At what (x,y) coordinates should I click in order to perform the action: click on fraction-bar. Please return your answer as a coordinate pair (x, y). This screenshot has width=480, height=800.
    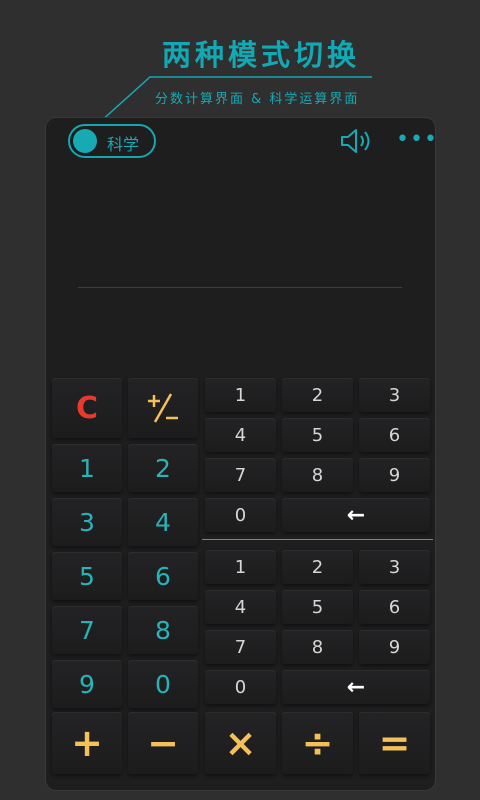
    Looking at the image, I should click on (317, 539).